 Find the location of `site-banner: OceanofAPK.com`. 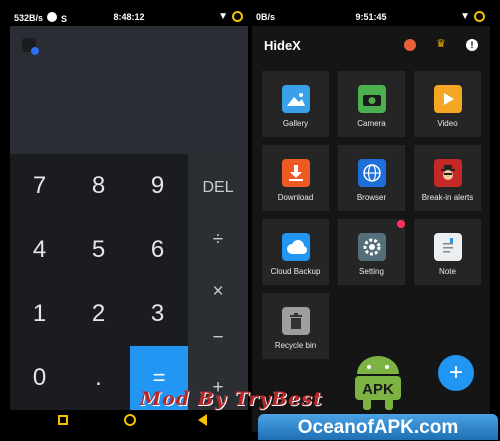

site-banner: OceanofAPK.com is located at coordinates (378, 427).